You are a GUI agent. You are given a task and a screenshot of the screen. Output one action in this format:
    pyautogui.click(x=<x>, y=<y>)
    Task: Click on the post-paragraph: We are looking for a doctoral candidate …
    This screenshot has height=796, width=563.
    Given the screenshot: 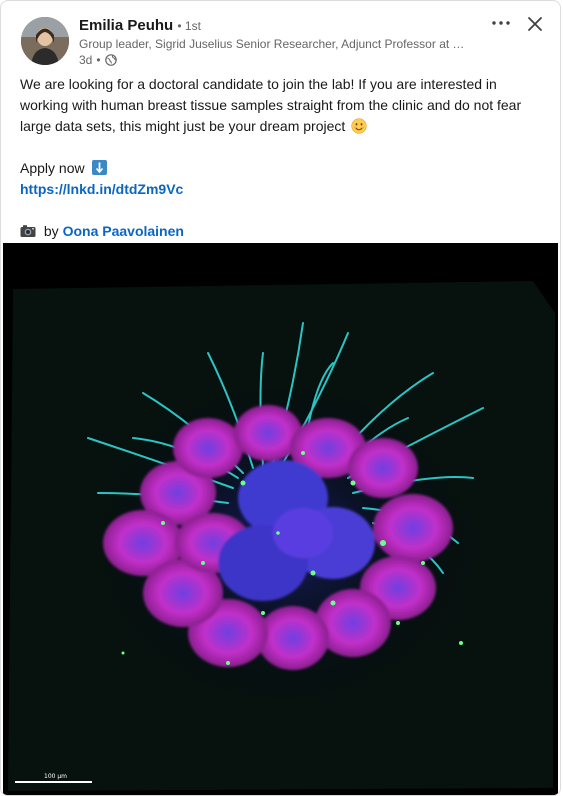 What is the action you would take?
    pyautogui.click(x=280, y=105)
    